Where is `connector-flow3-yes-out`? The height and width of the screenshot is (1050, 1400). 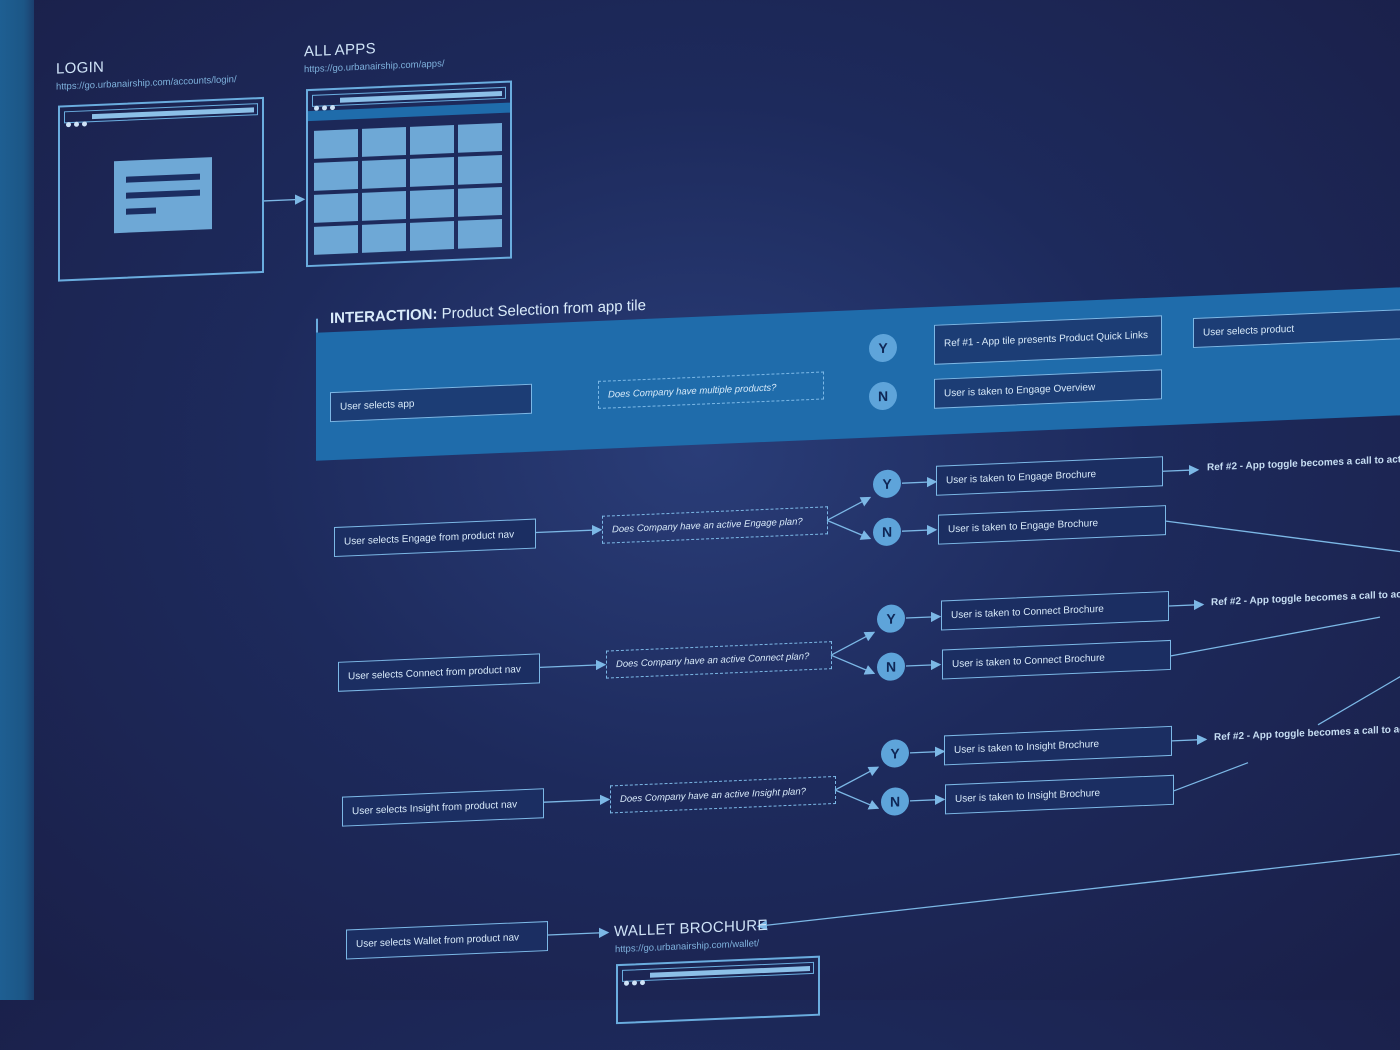
connector-flow3-yes-out is located at coordinates (924, 617).